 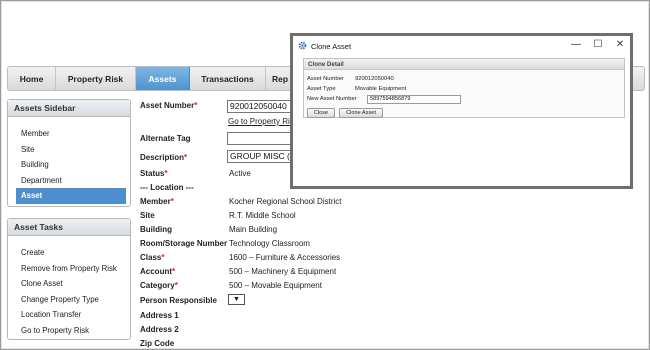 What do you see at coordinates (169, 105) in the screenshot?
I see `asset-number-label: Asset Number*` at bounding box center [169, 105].